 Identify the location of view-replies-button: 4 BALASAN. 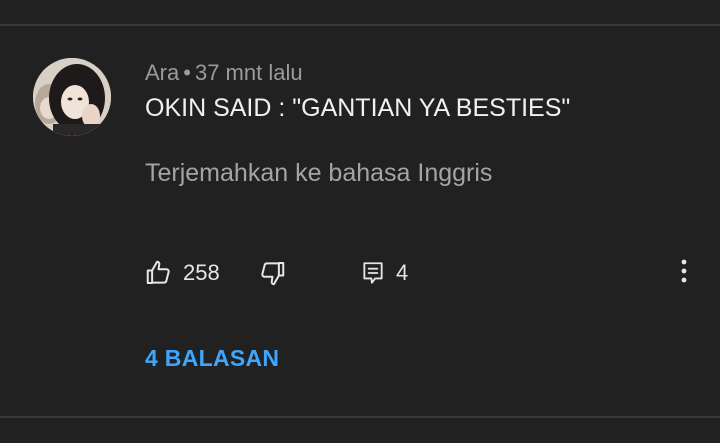
(212, 358).